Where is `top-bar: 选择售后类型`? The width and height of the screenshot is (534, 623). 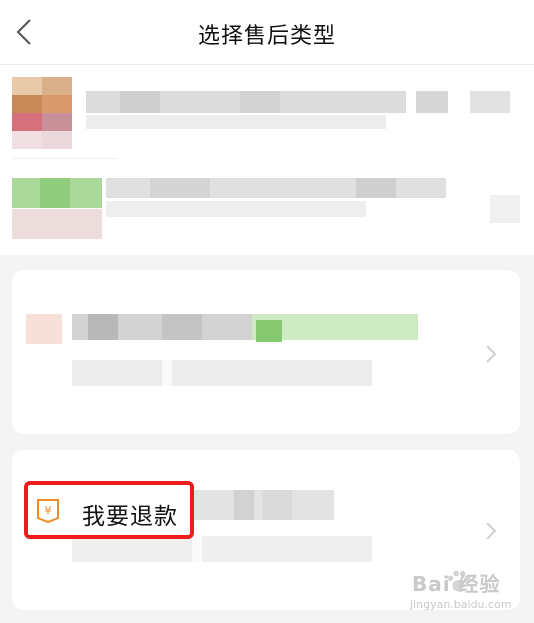 top-bar: 选择售后类型 is located at coordinates (267, 32).